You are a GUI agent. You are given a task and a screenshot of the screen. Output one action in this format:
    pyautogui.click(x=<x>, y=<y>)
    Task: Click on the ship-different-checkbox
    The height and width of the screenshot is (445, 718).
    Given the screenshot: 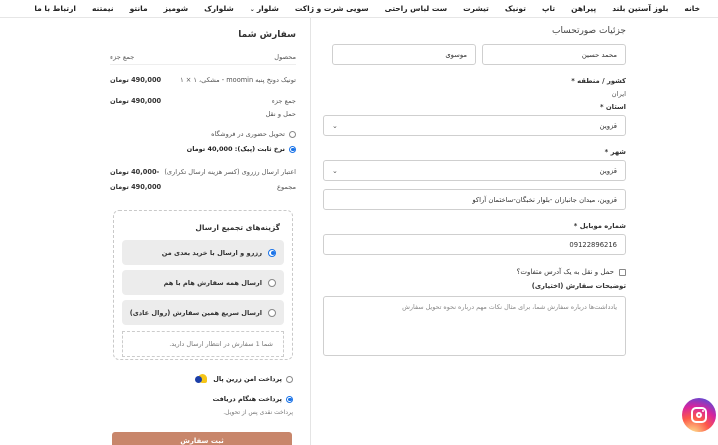 What is the action you would take?
    pyautogui.click(x=622, y=272)
    